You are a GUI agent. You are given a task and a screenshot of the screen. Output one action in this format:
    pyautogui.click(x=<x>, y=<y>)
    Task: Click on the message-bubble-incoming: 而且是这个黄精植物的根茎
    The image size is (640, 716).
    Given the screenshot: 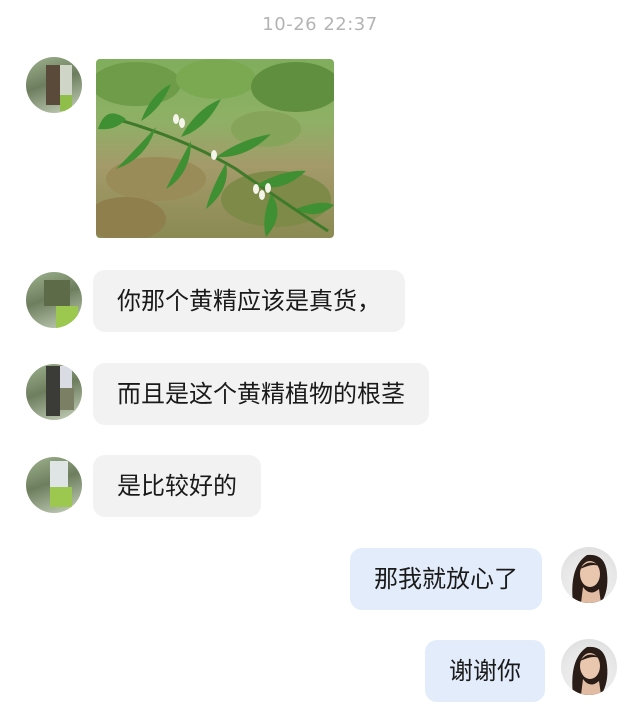 What is the action you would take?
    pyautogui.click(x=261, y=394)
    